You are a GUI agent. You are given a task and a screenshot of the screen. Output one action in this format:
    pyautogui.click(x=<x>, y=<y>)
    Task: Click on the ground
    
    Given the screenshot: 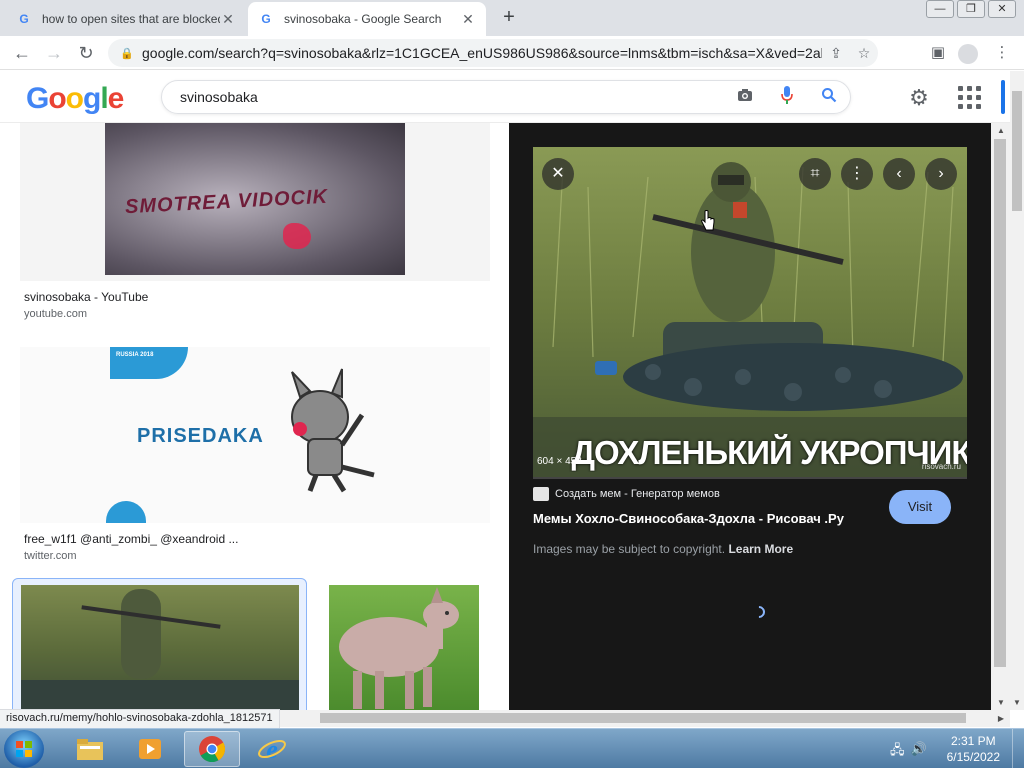 What is the action you would take?
    pyautogui.click(x=160, y=695)
    